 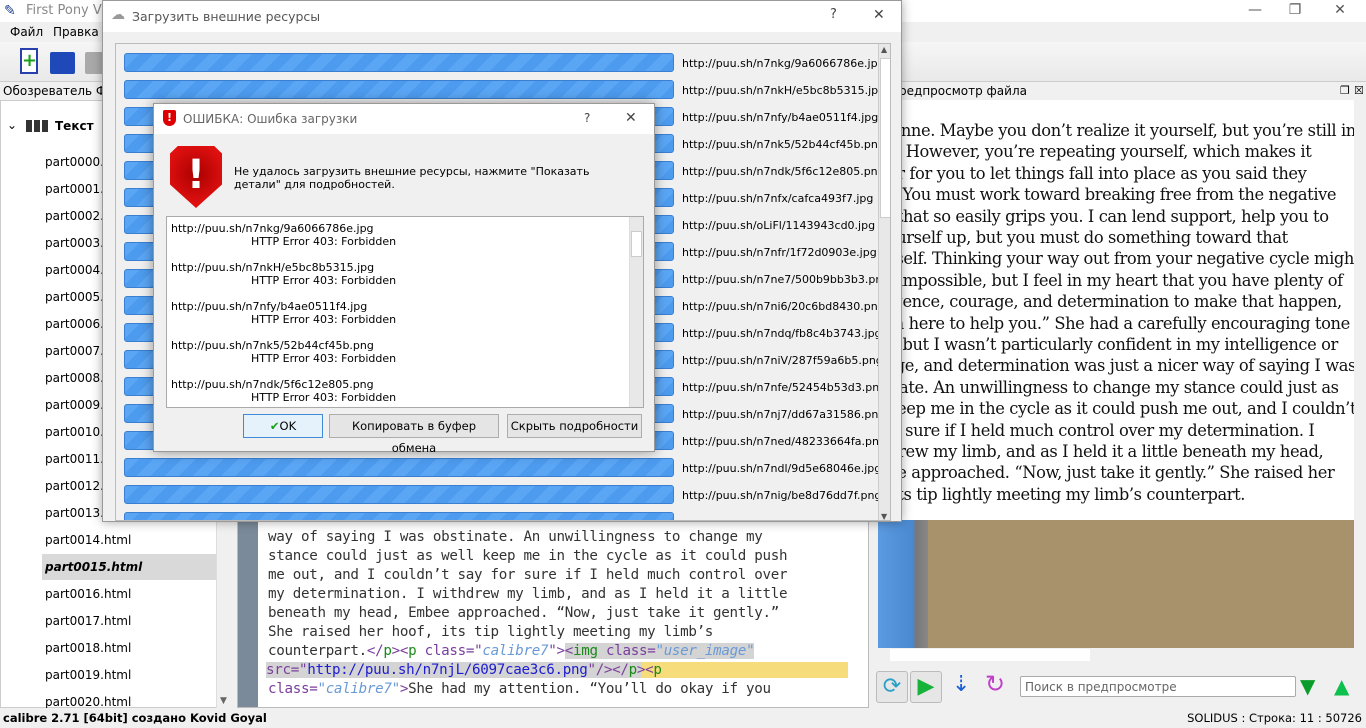 What do you see at coordinates (1307, 686) in the screenshot?
I see `find-next-icon: ▼` at bounding box center [1307, 686].